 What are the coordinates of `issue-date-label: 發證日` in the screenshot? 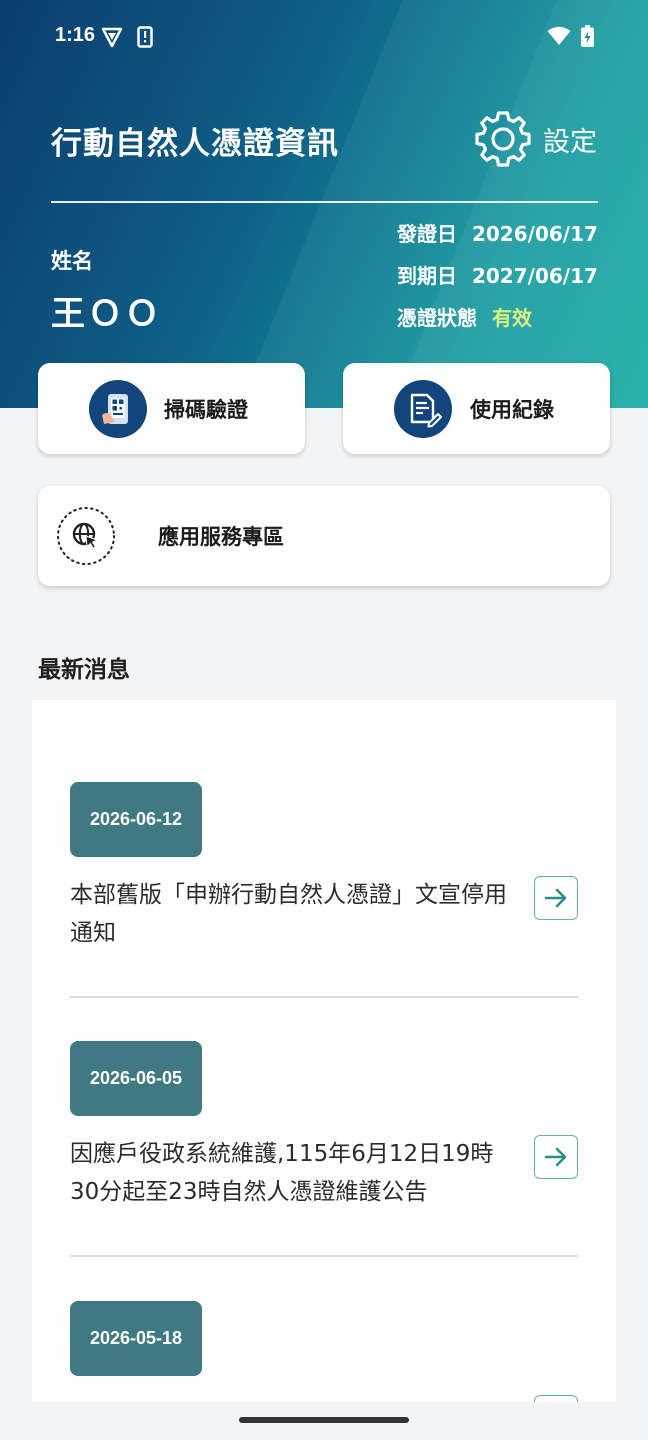 It's located at (427, 234).